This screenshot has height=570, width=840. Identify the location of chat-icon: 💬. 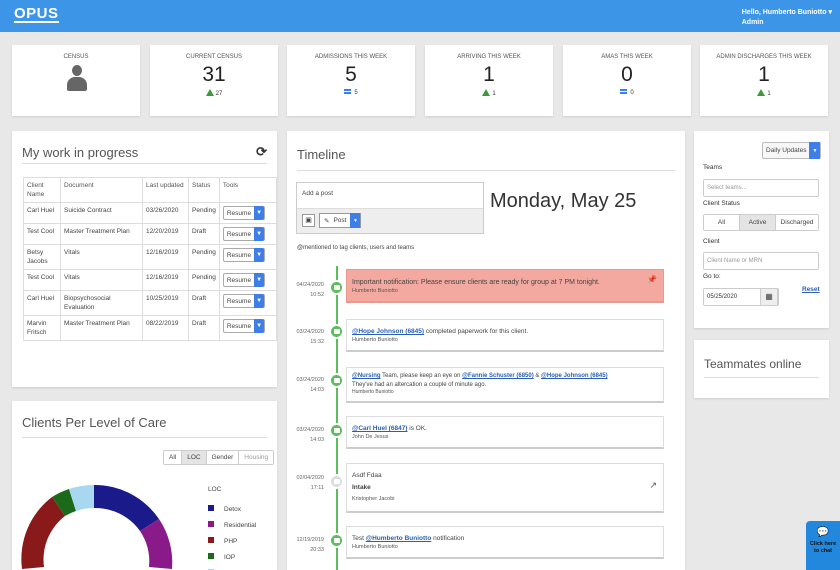
(823, 532).